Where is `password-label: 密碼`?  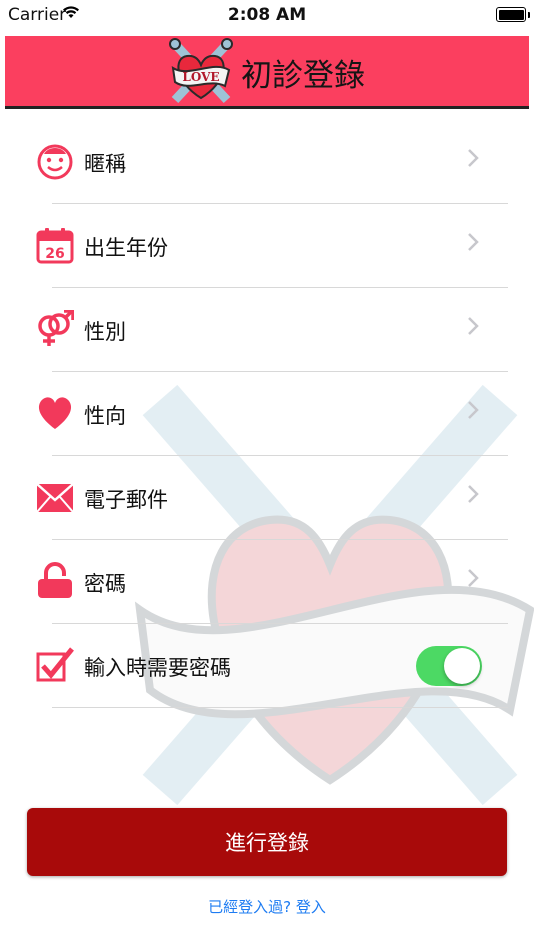 password-label: 密碼 is located at coordinates (105, 584).